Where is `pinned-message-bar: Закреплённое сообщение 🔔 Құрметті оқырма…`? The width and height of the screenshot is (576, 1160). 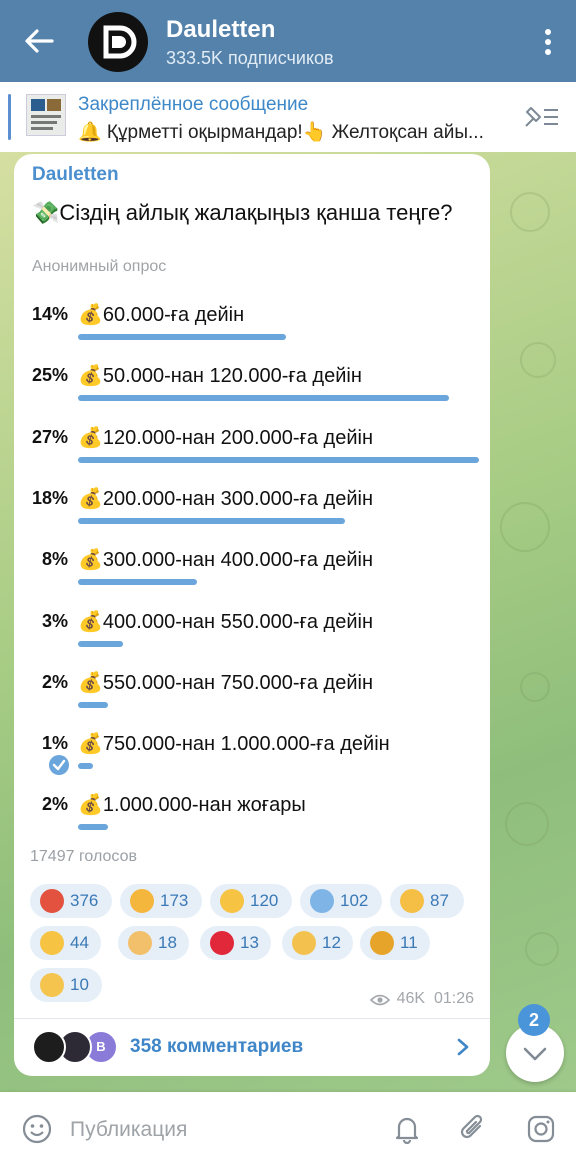
pinned-message-bar: Закреплённое сообщение 🔔 Құрметті оқырма… is located at coordinates (288, 117).